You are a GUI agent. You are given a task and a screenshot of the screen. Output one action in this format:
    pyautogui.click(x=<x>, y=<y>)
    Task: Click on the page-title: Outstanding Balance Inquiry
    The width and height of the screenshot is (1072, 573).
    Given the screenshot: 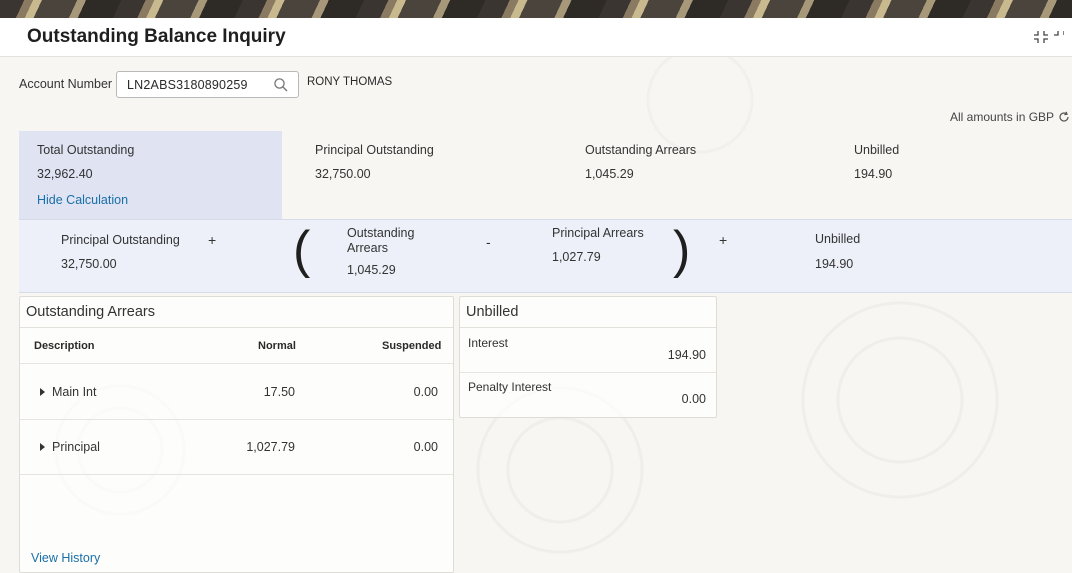 What is the action you would take?
    pyautogui.click(x=156, y=36)
    